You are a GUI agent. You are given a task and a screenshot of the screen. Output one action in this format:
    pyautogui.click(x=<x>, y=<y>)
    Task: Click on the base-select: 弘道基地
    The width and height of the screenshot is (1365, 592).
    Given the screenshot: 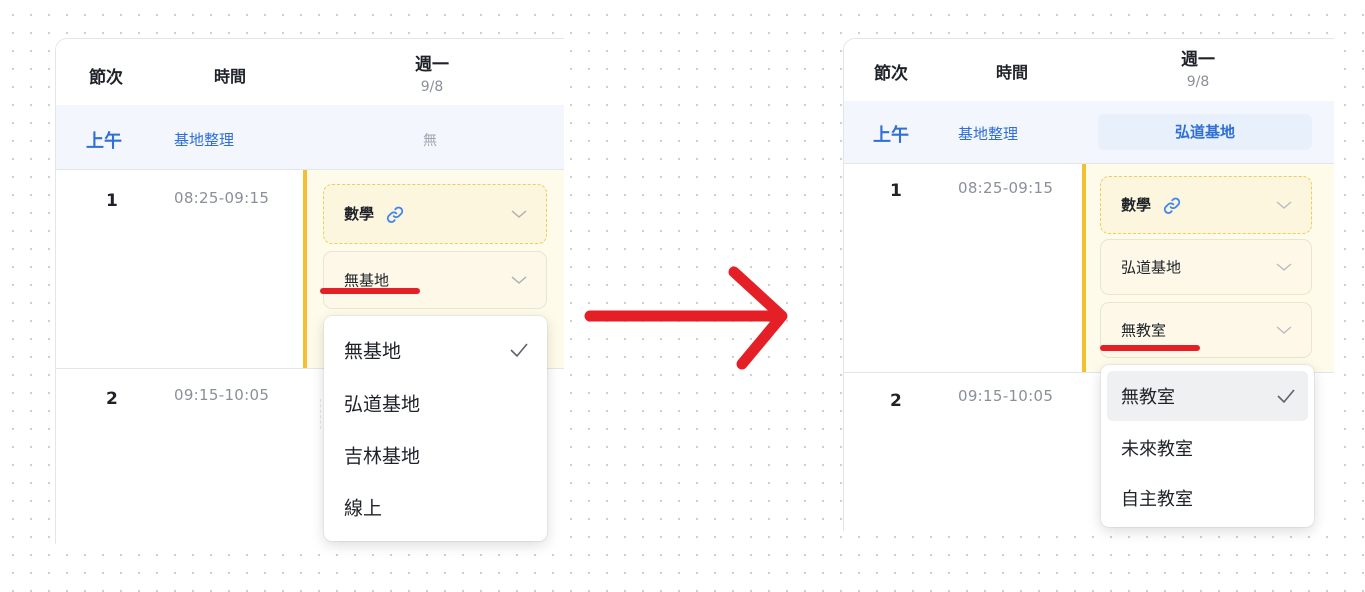 What is the action you would take?
    pyautogui.click(x=1206, y=267)
    